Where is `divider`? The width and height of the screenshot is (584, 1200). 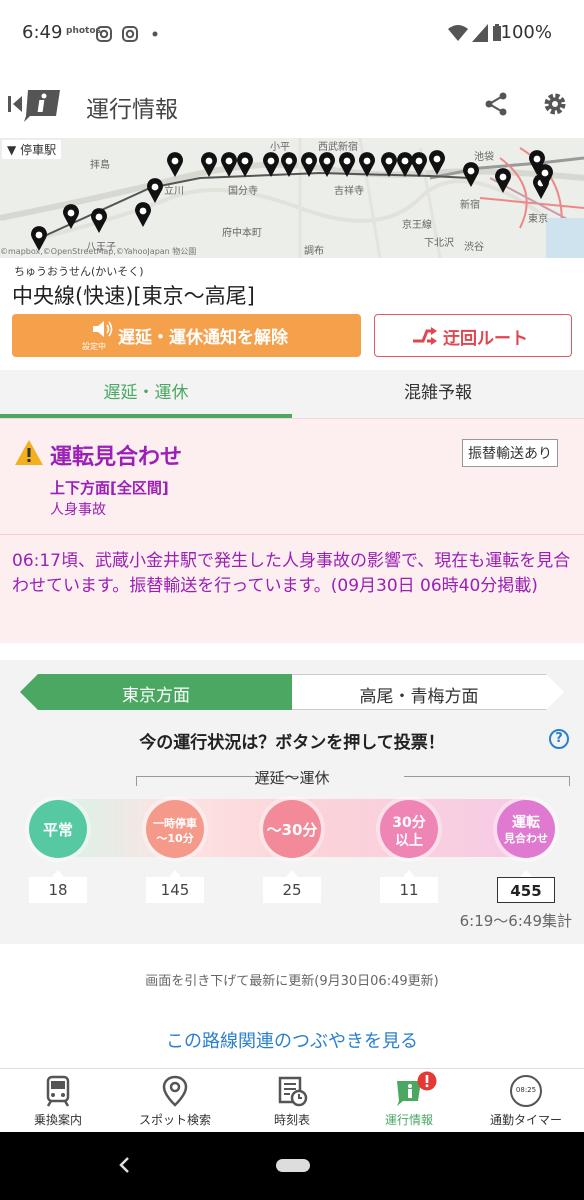
divider is located at coordinates (292, 534).